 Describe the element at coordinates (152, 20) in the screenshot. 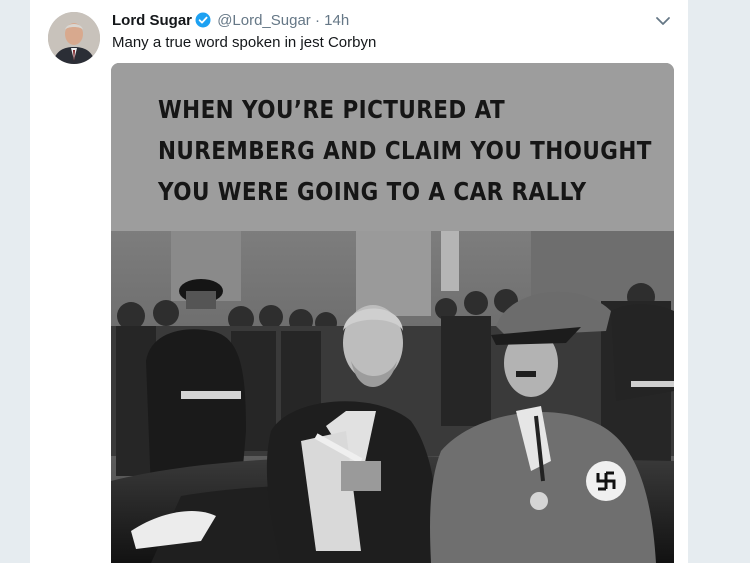

I see `author-name: Lord Sugar` at that location.